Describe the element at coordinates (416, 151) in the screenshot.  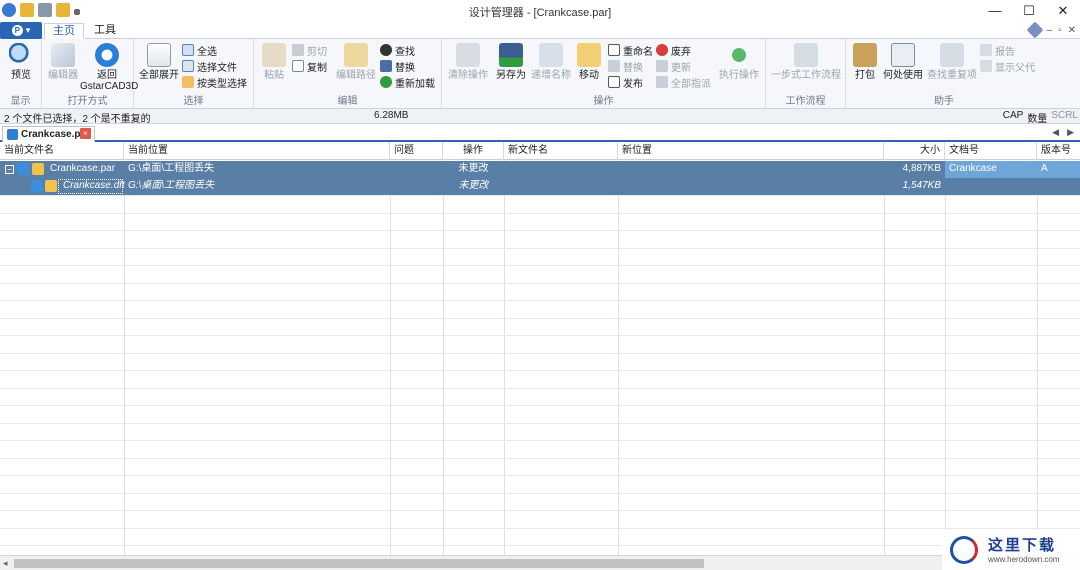
I see `column-issue: 问题` at that location.